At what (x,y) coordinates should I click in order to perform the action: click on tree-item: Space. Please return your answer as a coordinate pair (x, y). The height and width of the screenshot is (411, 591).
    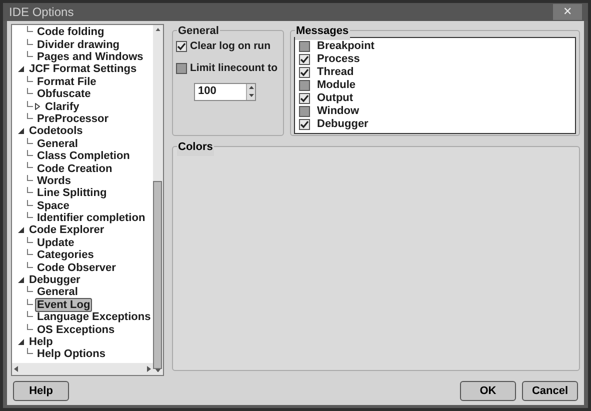
    Looking at the image, I should click on (53, 205).